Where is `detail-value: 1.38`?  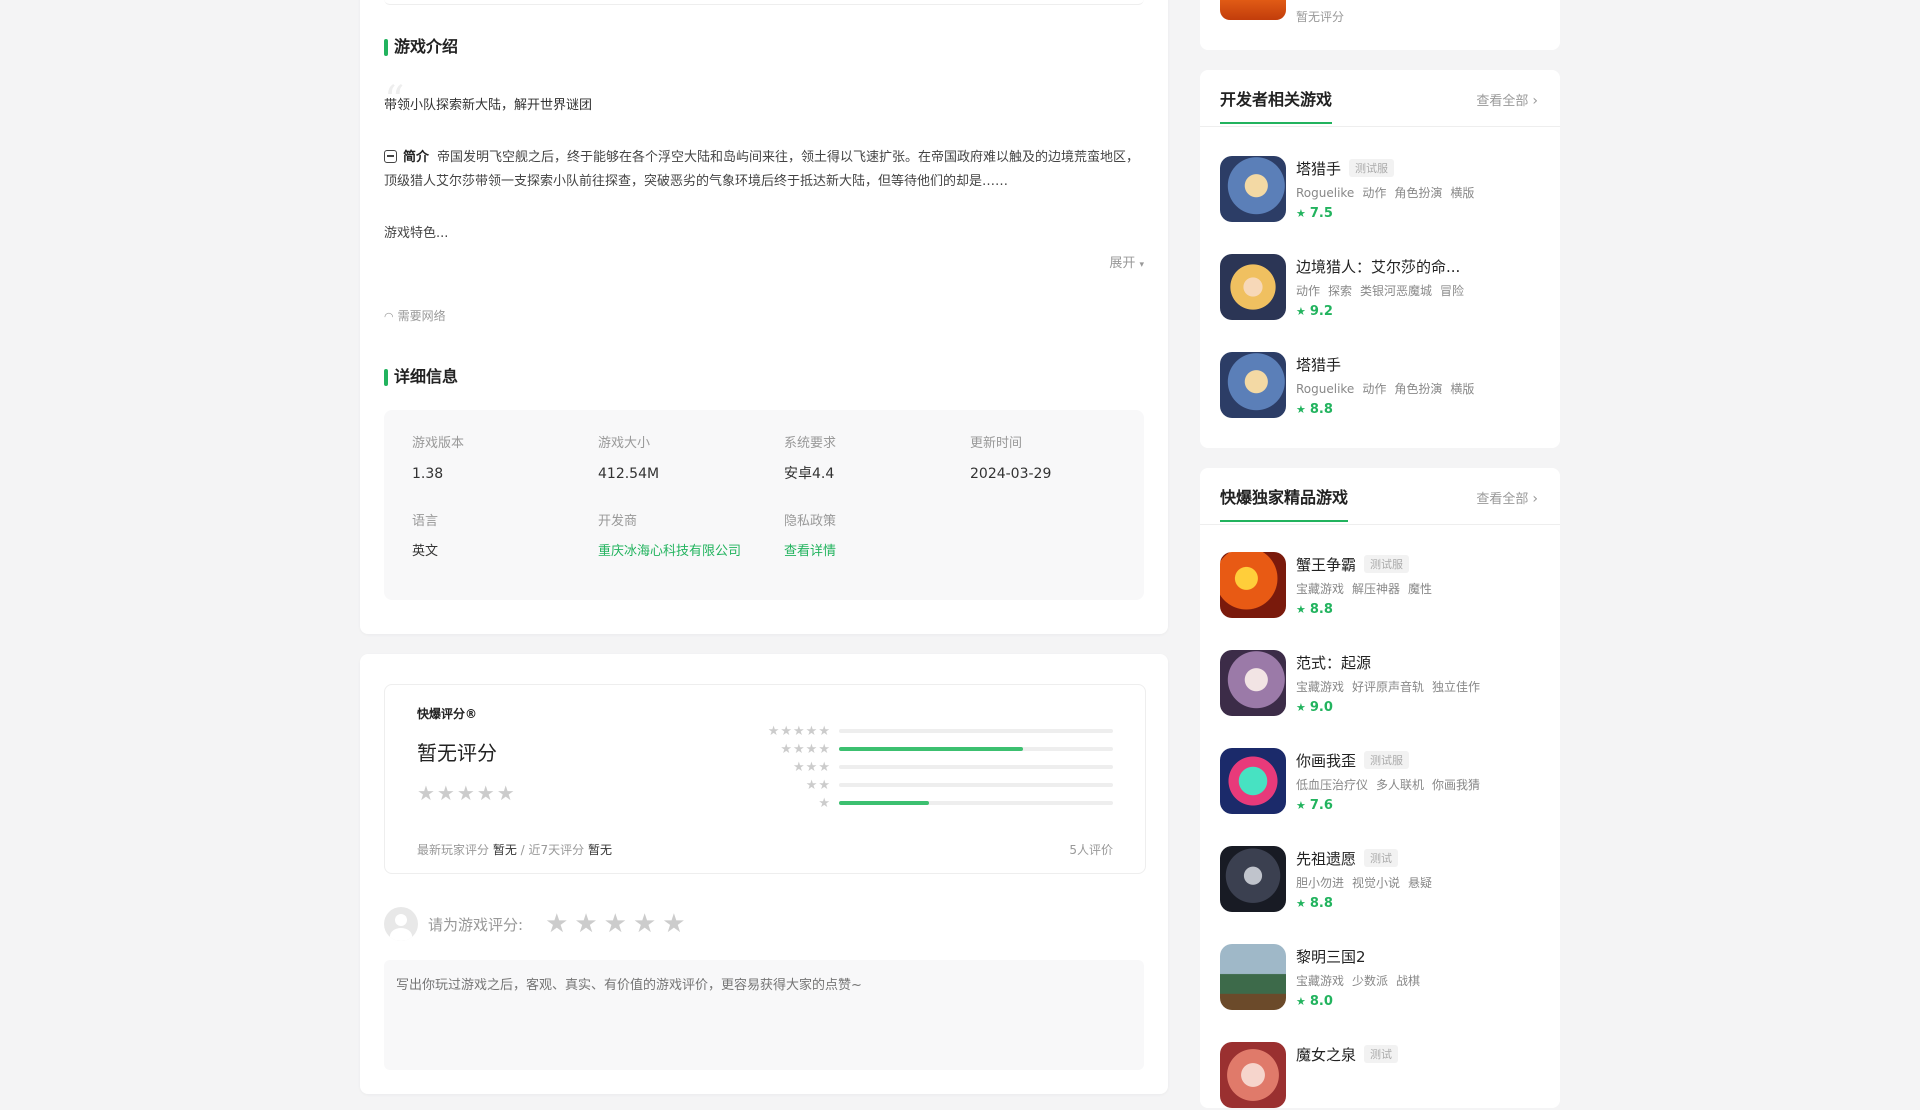
detail-value: 1.38 is located at coordinates (428, 474).